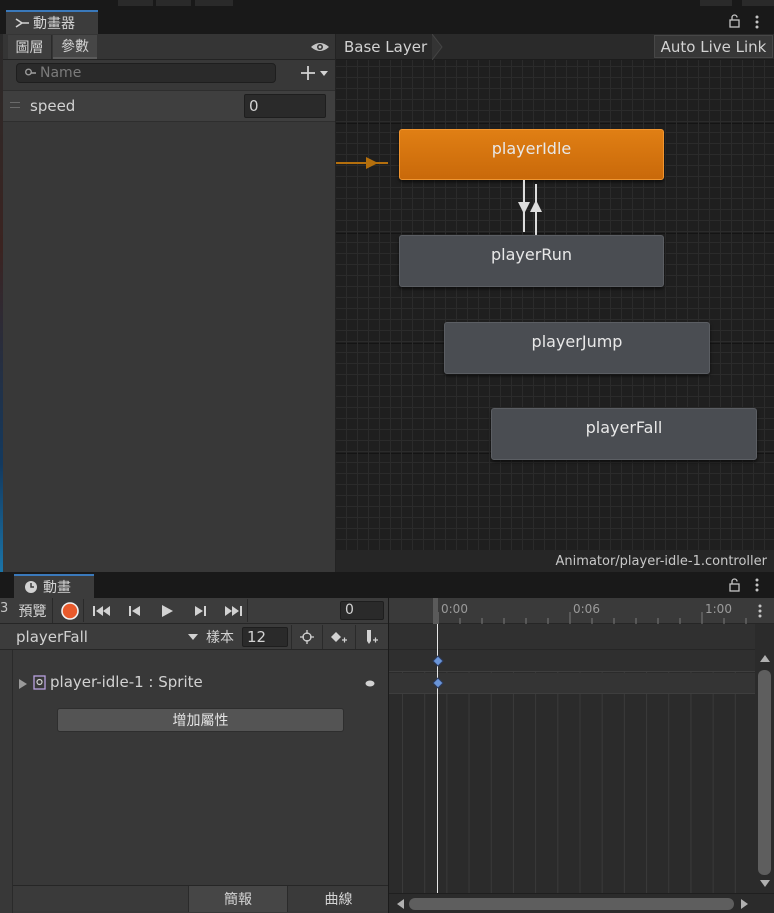 The height and width of the screenshot is (913, 774). What do you see at coordinates (265, 637) in the screenshot?
I see `samples-field: 12` at bounding box center [265, 637].